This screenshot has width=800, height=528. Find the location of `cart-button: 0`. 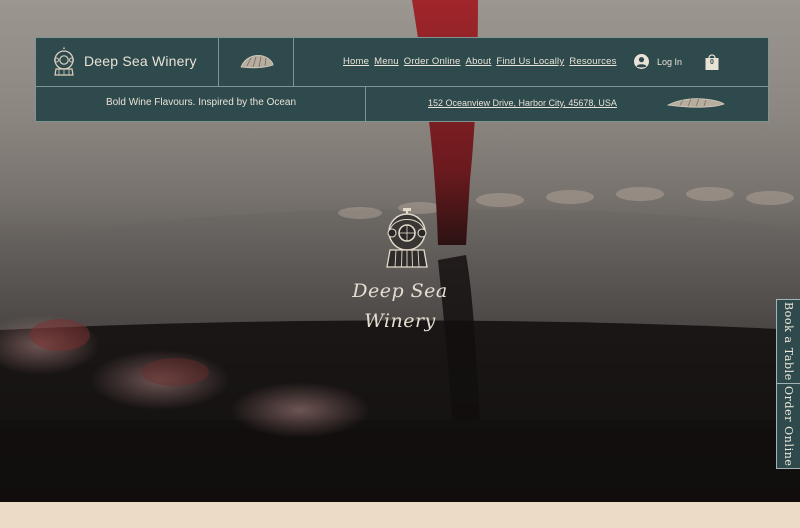

cart-button: 0 is located at coordinates (712, 62).